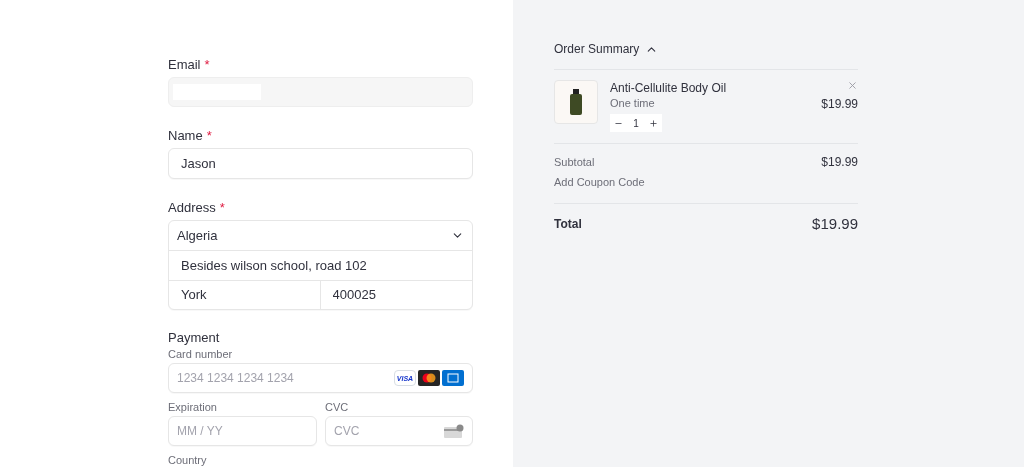  I want to click on city-field: York, so click(245, 295).